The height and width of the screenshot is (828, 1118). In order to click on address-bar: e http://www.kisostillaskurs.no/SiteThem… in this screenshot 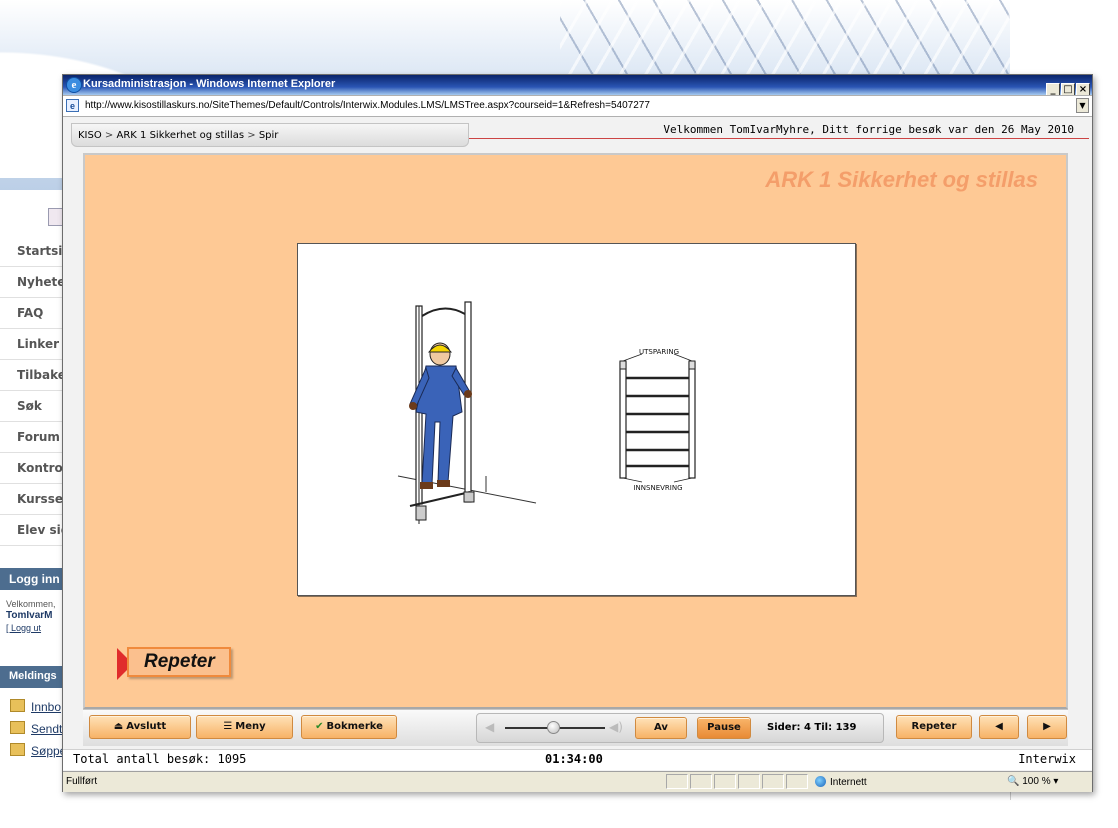, I will do `click(577, 106)`.